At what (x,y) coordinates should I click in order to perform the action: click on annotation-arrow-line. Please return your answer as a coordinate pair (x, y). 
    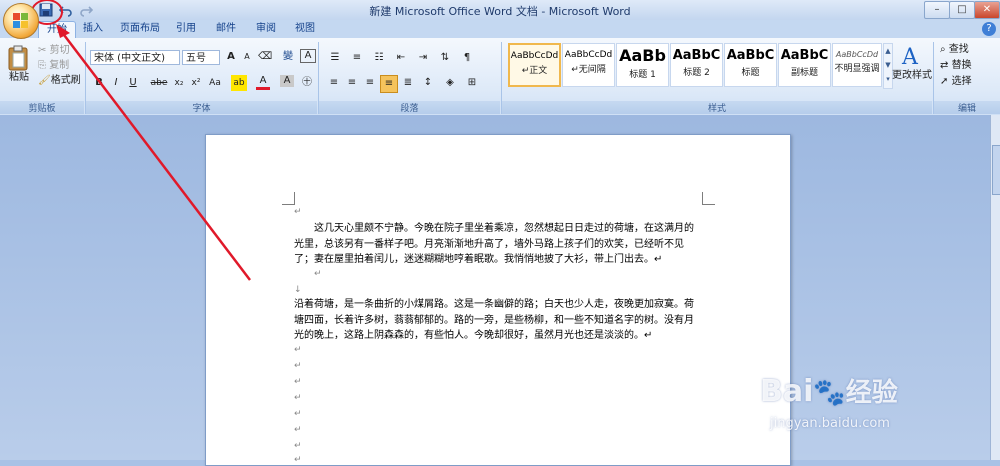
    Looking at the image, I should click on (154, 153).